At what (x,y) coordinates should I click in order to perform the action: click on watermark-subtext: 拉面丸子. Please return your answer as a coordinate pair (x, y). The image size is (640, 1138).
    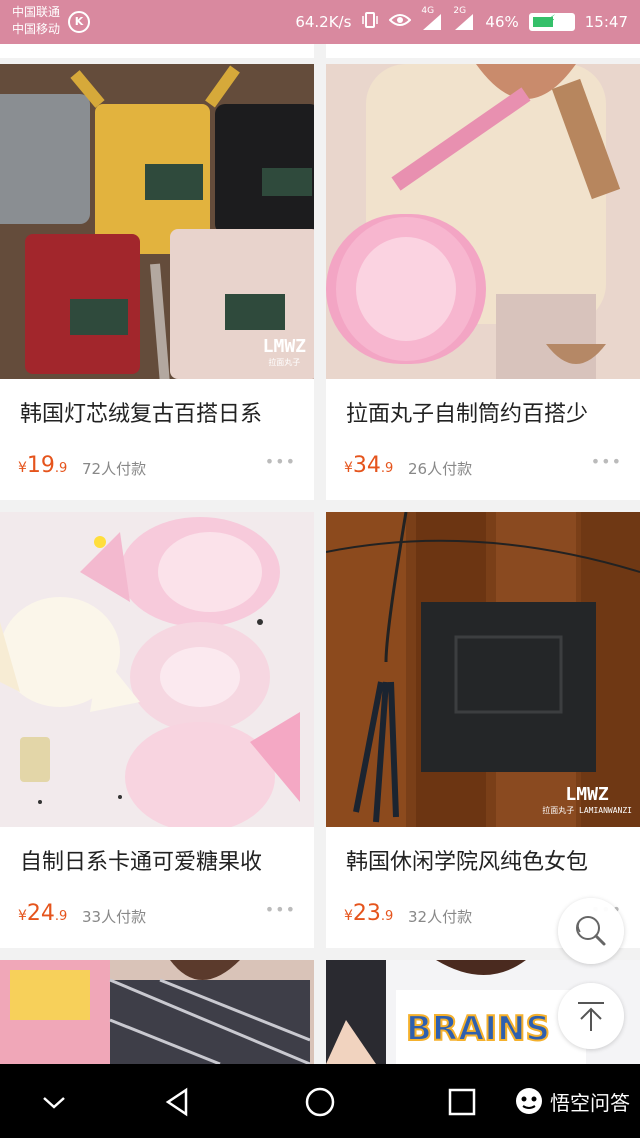
    Looking at the image, I should click on (284, 362).